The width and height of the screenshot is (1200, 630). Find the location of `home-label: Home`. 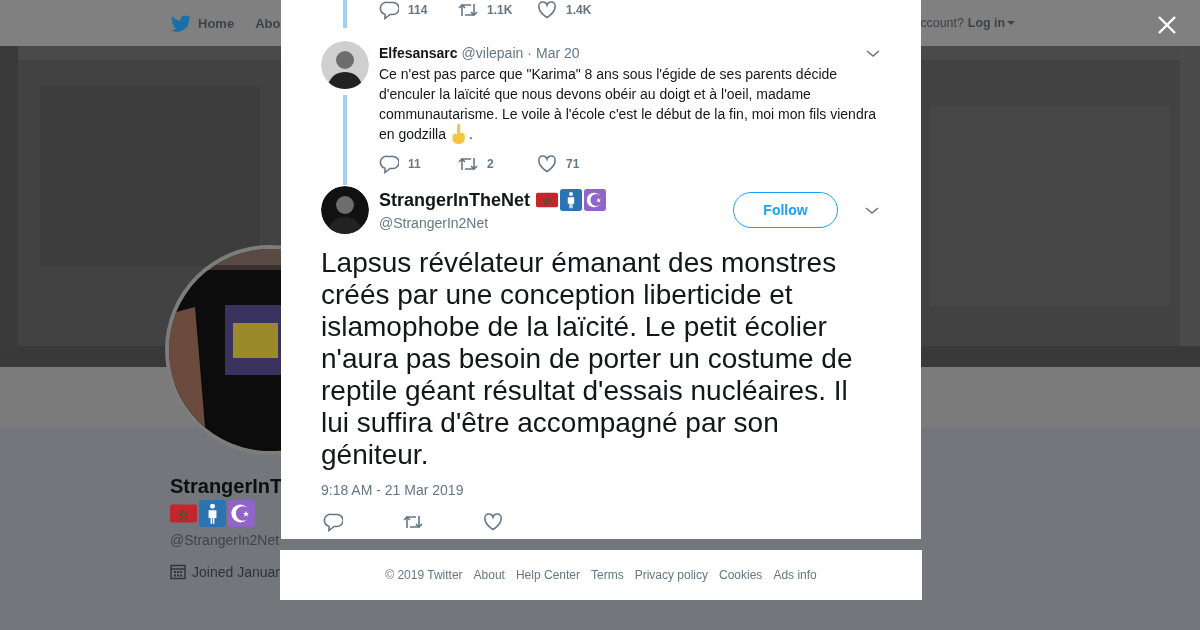

home-label: Home is located at coordinates (216, 23).